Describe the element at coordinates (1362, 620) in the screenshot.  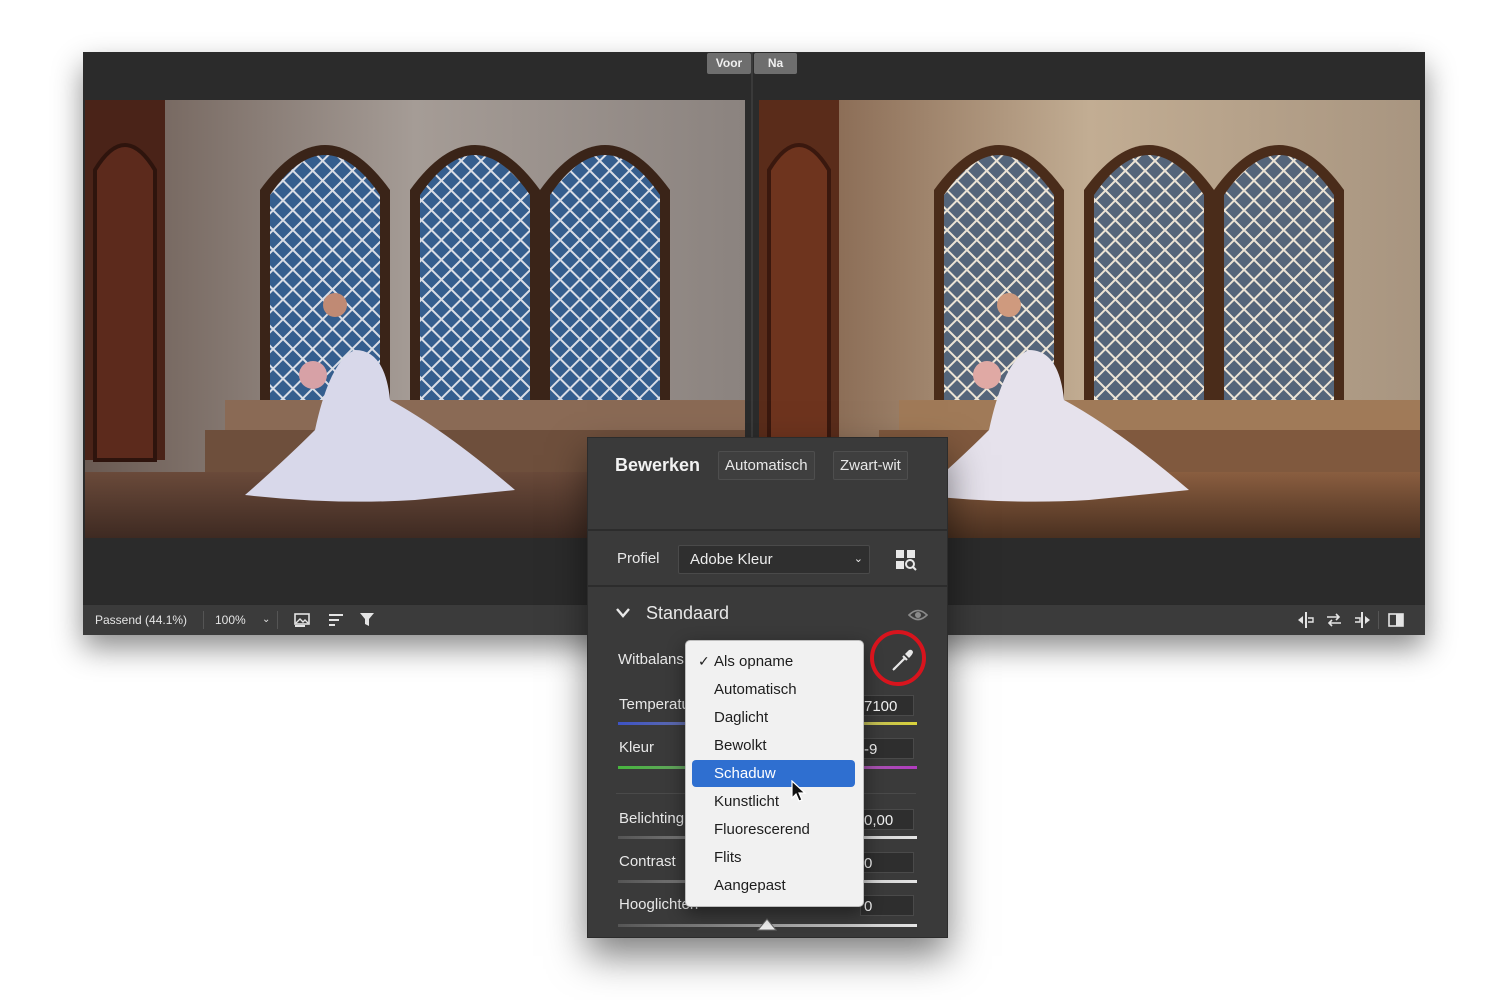
I see `before-after-right-icon` at that location.